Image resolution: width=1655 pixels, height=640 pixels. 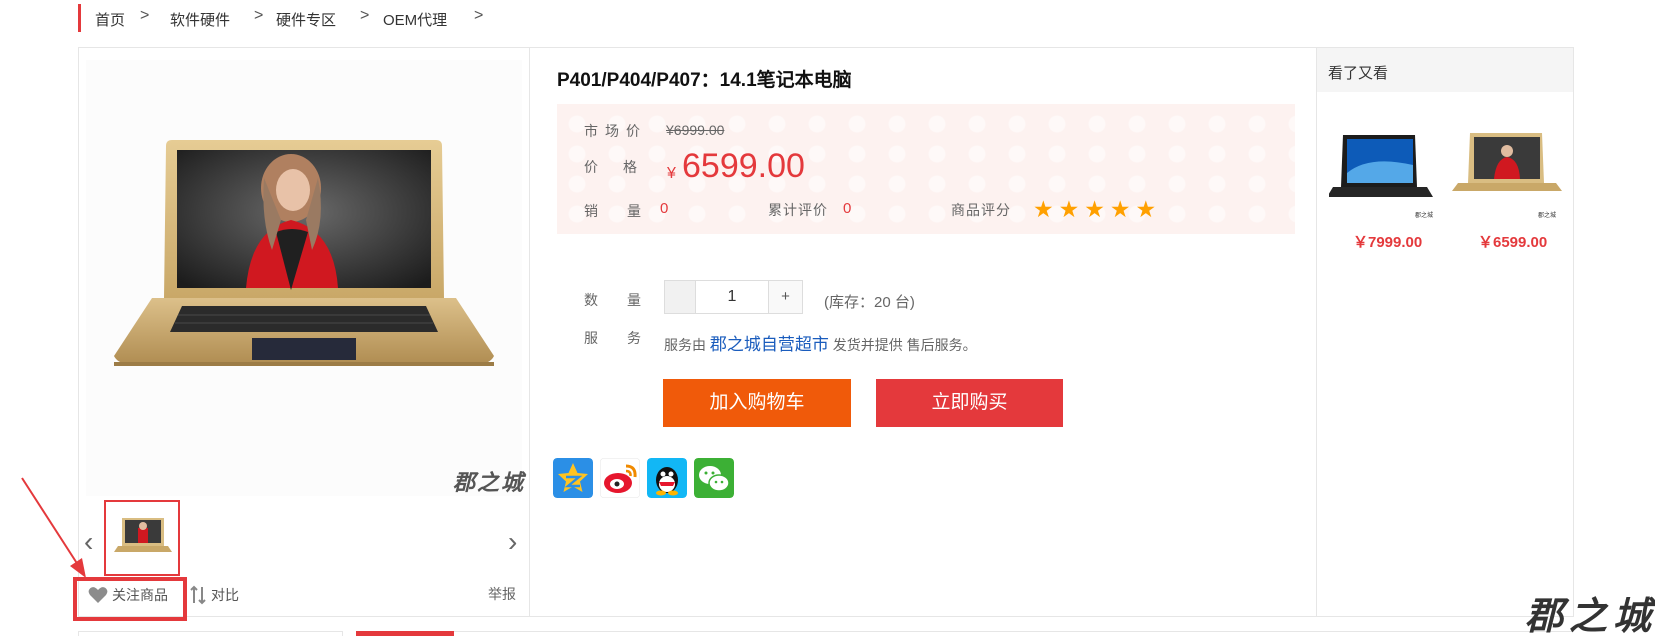 What do you see at coordinates (143, 535) in the screenshot?
I see `laptop-thumbnail-image` at bounding box center [143, 535].